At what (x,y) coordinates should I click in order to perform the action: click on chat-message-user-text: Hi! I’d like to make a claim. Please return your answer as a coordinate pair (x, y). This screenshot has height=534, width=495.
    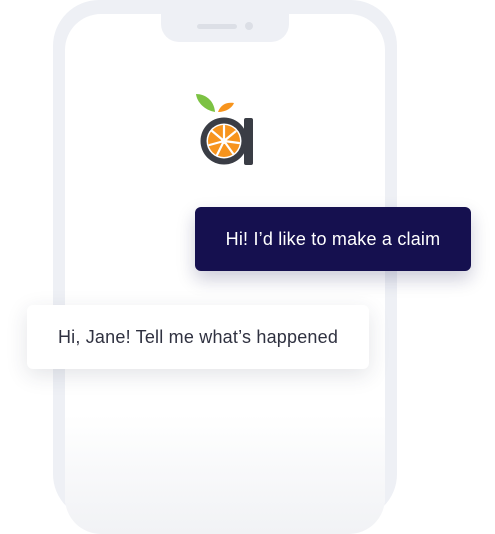
    Looking at the image, I should click on (333, 238).